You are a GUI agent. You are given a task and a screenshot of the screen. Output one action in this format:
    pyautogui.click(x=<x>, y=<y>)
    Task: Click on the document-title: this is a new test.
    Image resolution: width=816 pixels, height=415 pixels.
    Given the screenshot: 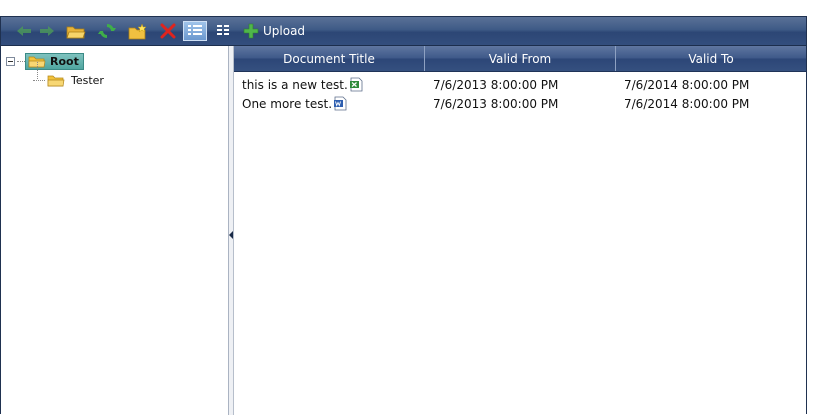 What is the action you would take?
    pyautogui.click(x=295, y=84)
    